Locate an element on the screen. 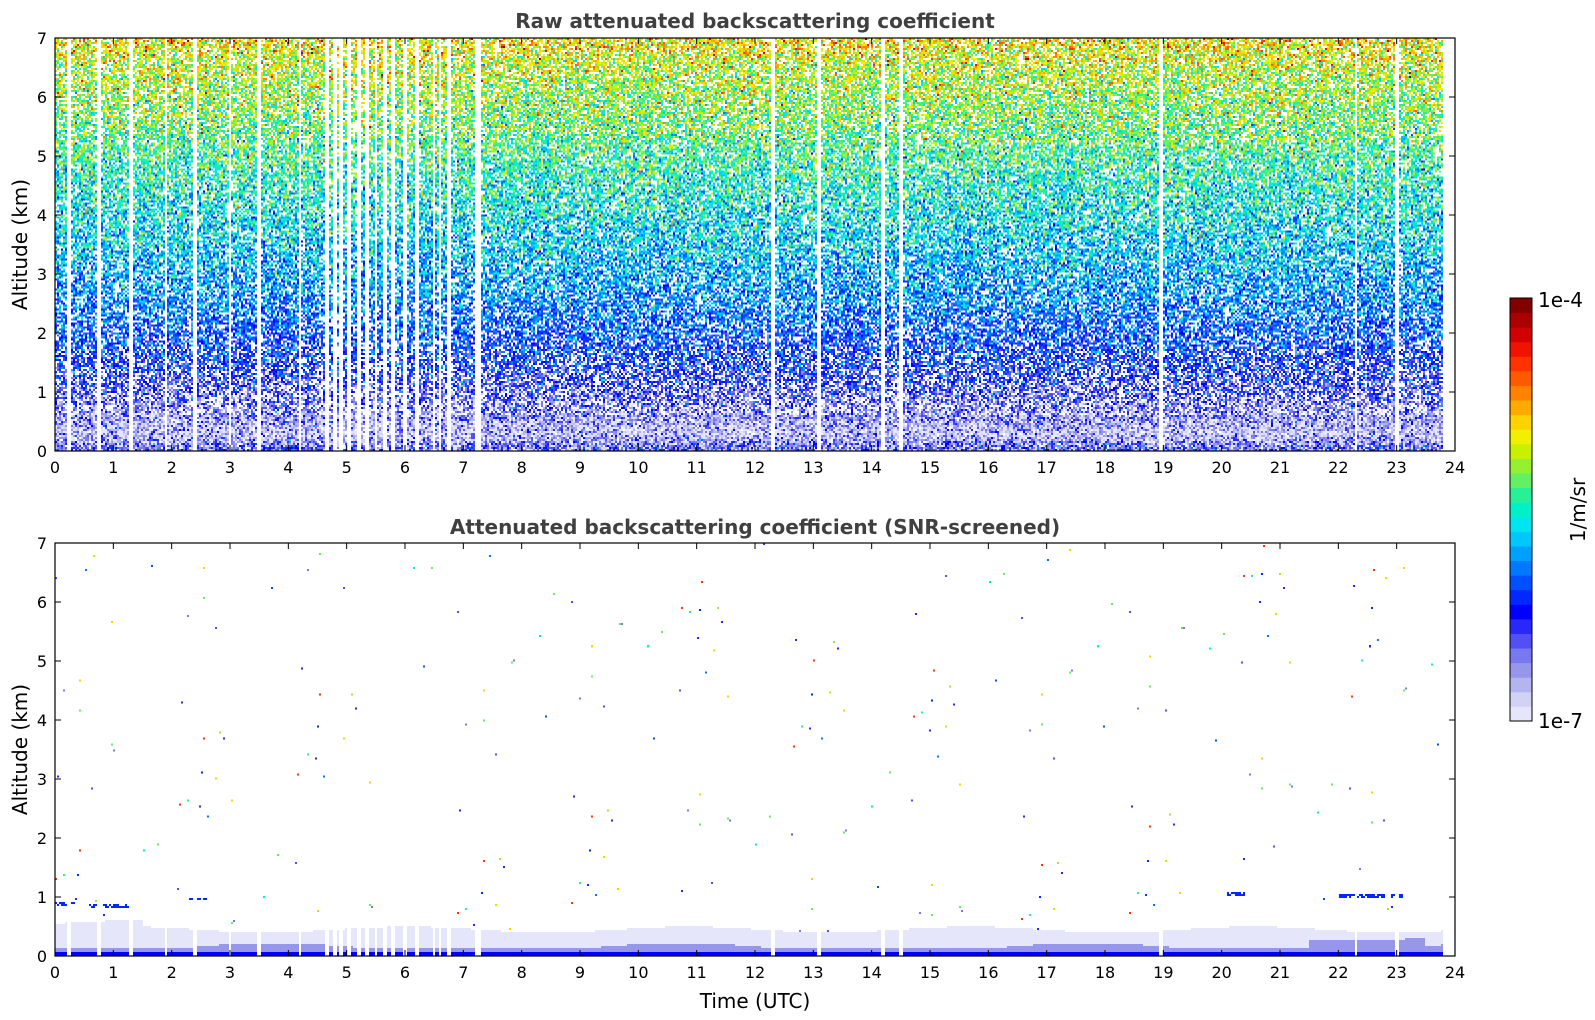 This screenshot has width=1595, height=1020. x-tick-label: 15 is located at coordinates (930, 972).